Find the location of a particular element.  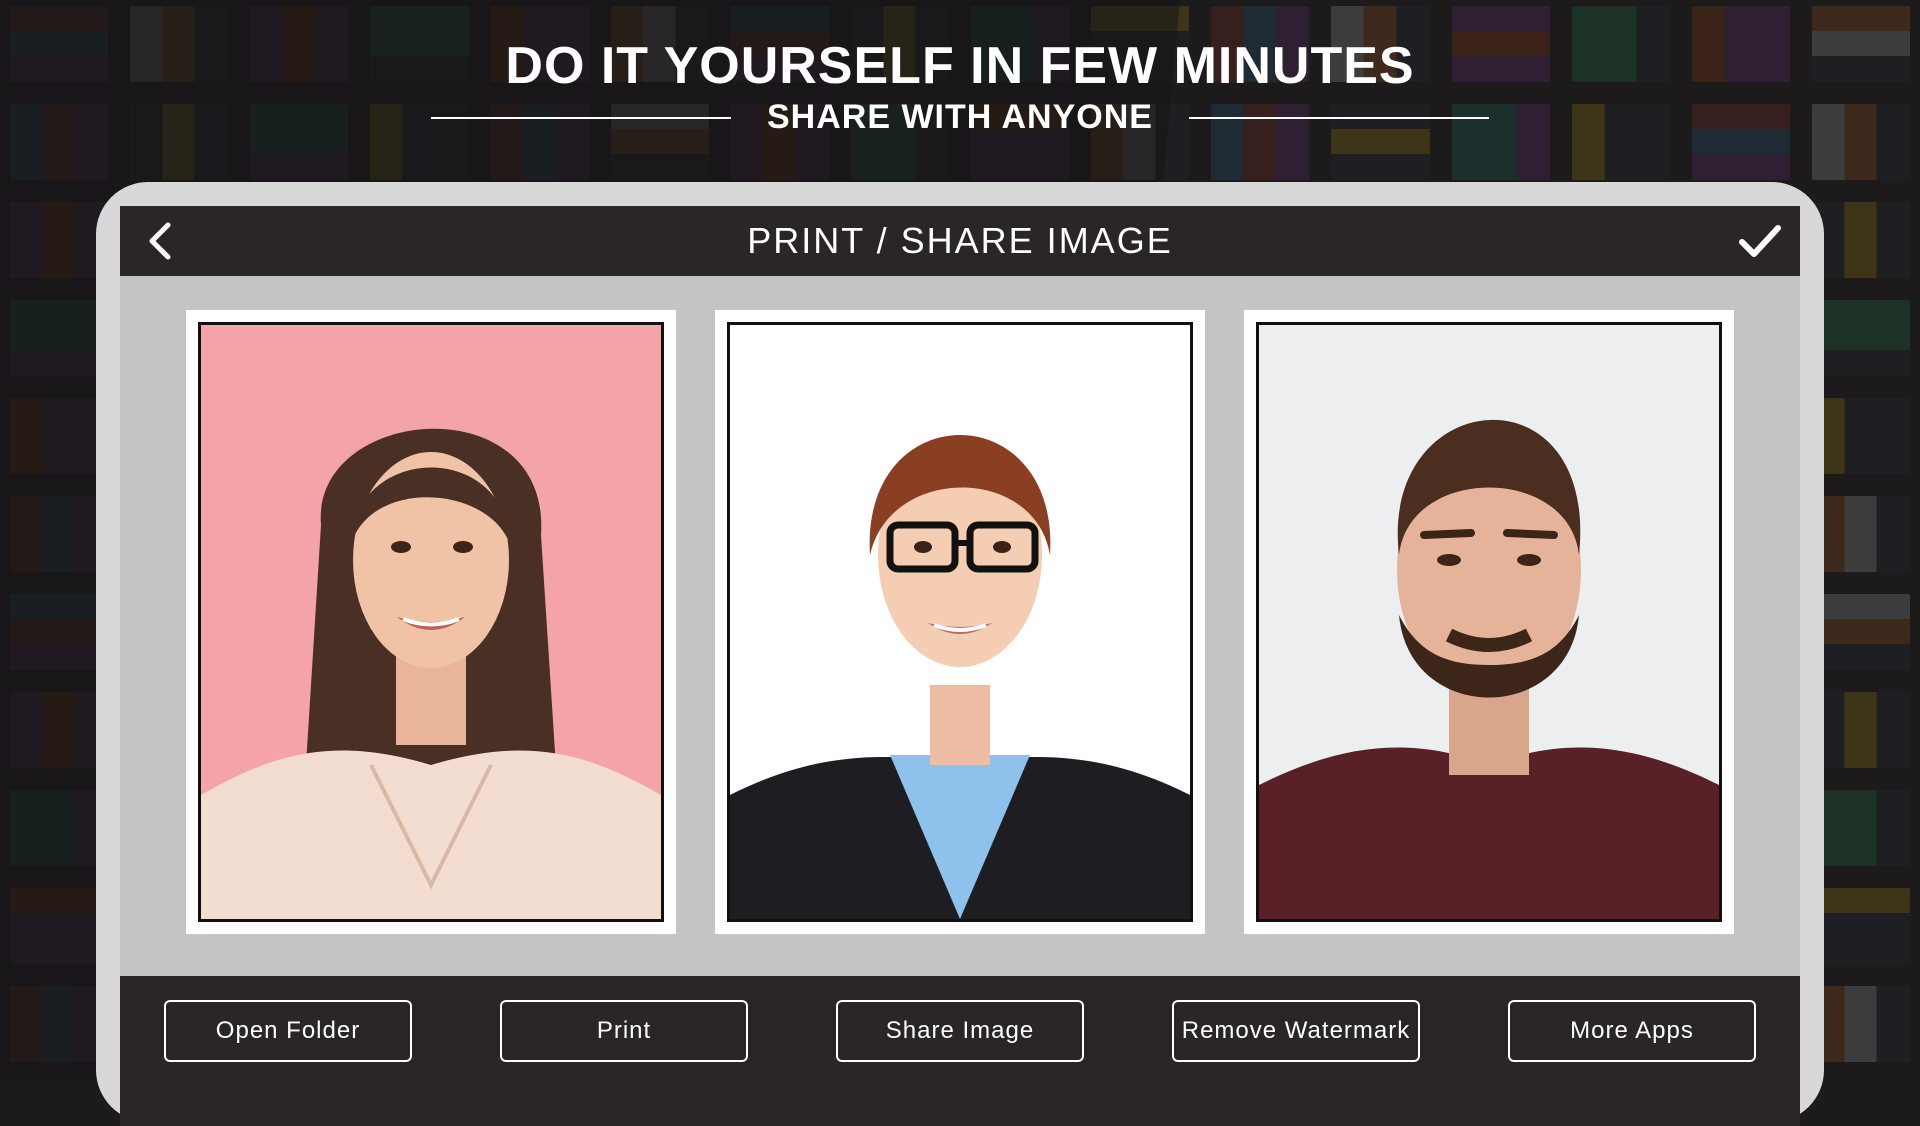

page-title: PRINT / SHARE IMAGE is located at coordinates (960, 240).